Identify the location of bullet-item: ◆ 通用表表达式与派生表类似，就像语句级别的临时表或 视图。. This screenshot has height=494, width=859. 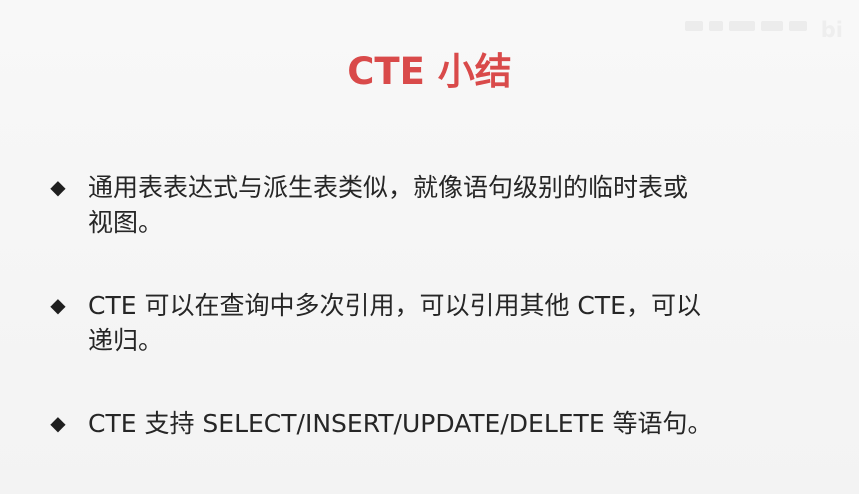
(428, 205).